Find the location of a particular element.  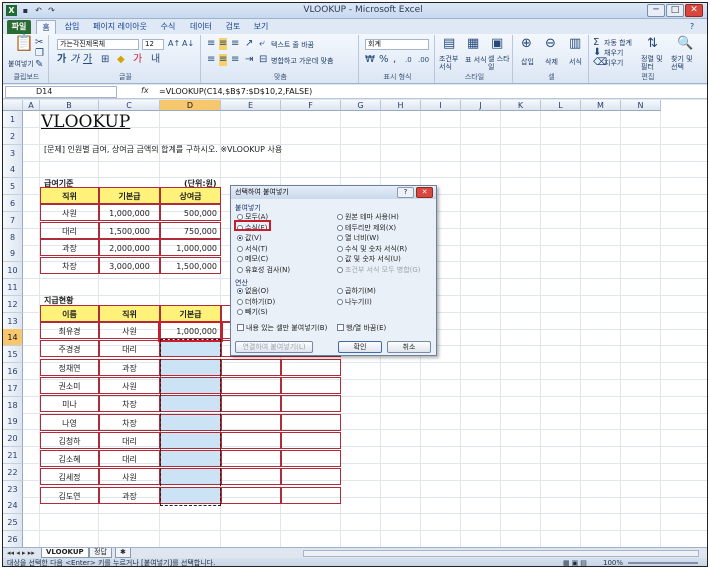

column-header-b: B is located at coordinates (69, 105).